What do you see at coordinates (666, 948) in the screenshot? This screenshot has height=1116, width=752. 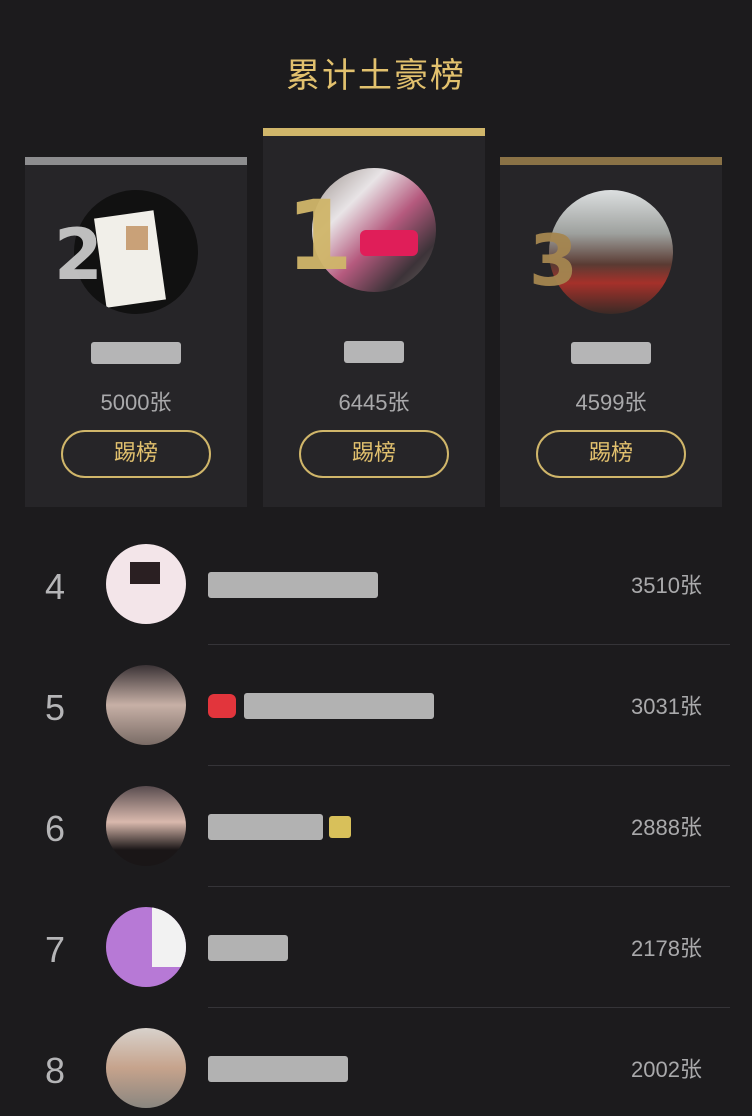 I see `ticket-count: 2178张` at bounding box center [666, 948].